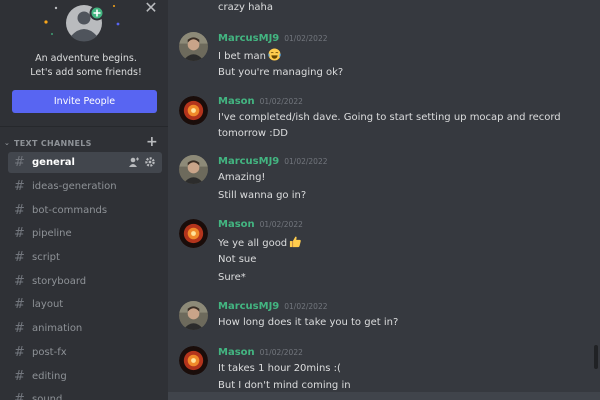 This screenshot has height=400, width=600. What do you see at coordinates (86, 72) in the screenshot?
I see `invite-line-2: Let's add some friends!` at bounding box center [86, 72].